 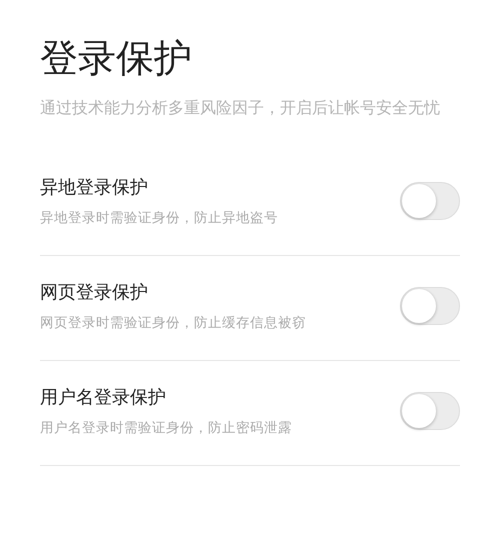 What do you see at coordinates (159, 218) in the screenshot?
I see `setting-hint: 异地登录时需验证身份，防止异地盗号` at bounding box center [159, 218].